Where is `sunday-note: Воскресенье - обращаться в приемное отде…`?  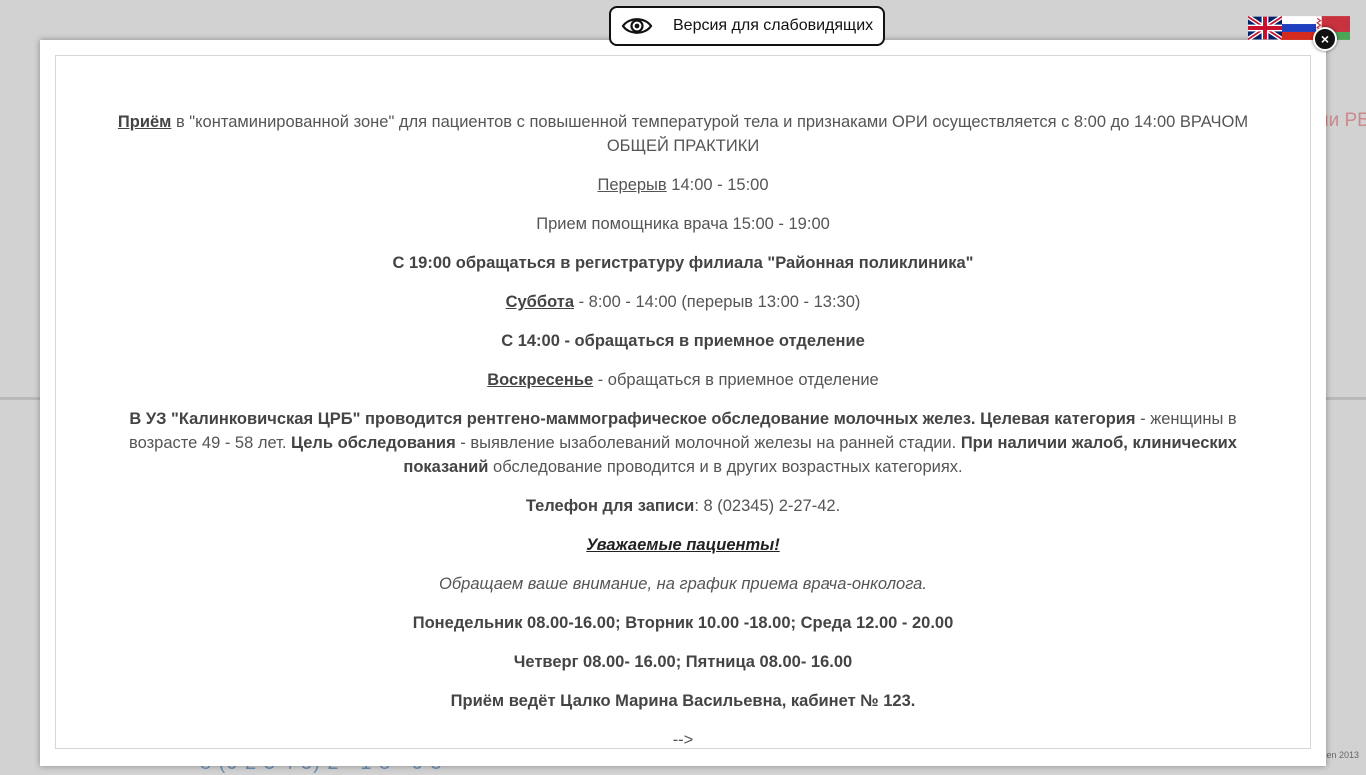
sunday-note: Воскресенье - обращаться в приемное отде… is located at coordinates (683, 380).